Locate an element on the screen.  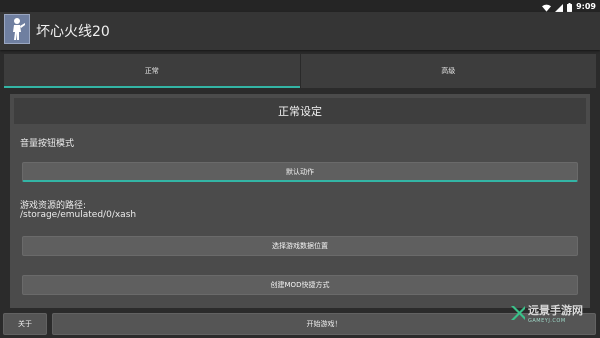
status-indicators: 9:09 is located at coordinates (569, 6).